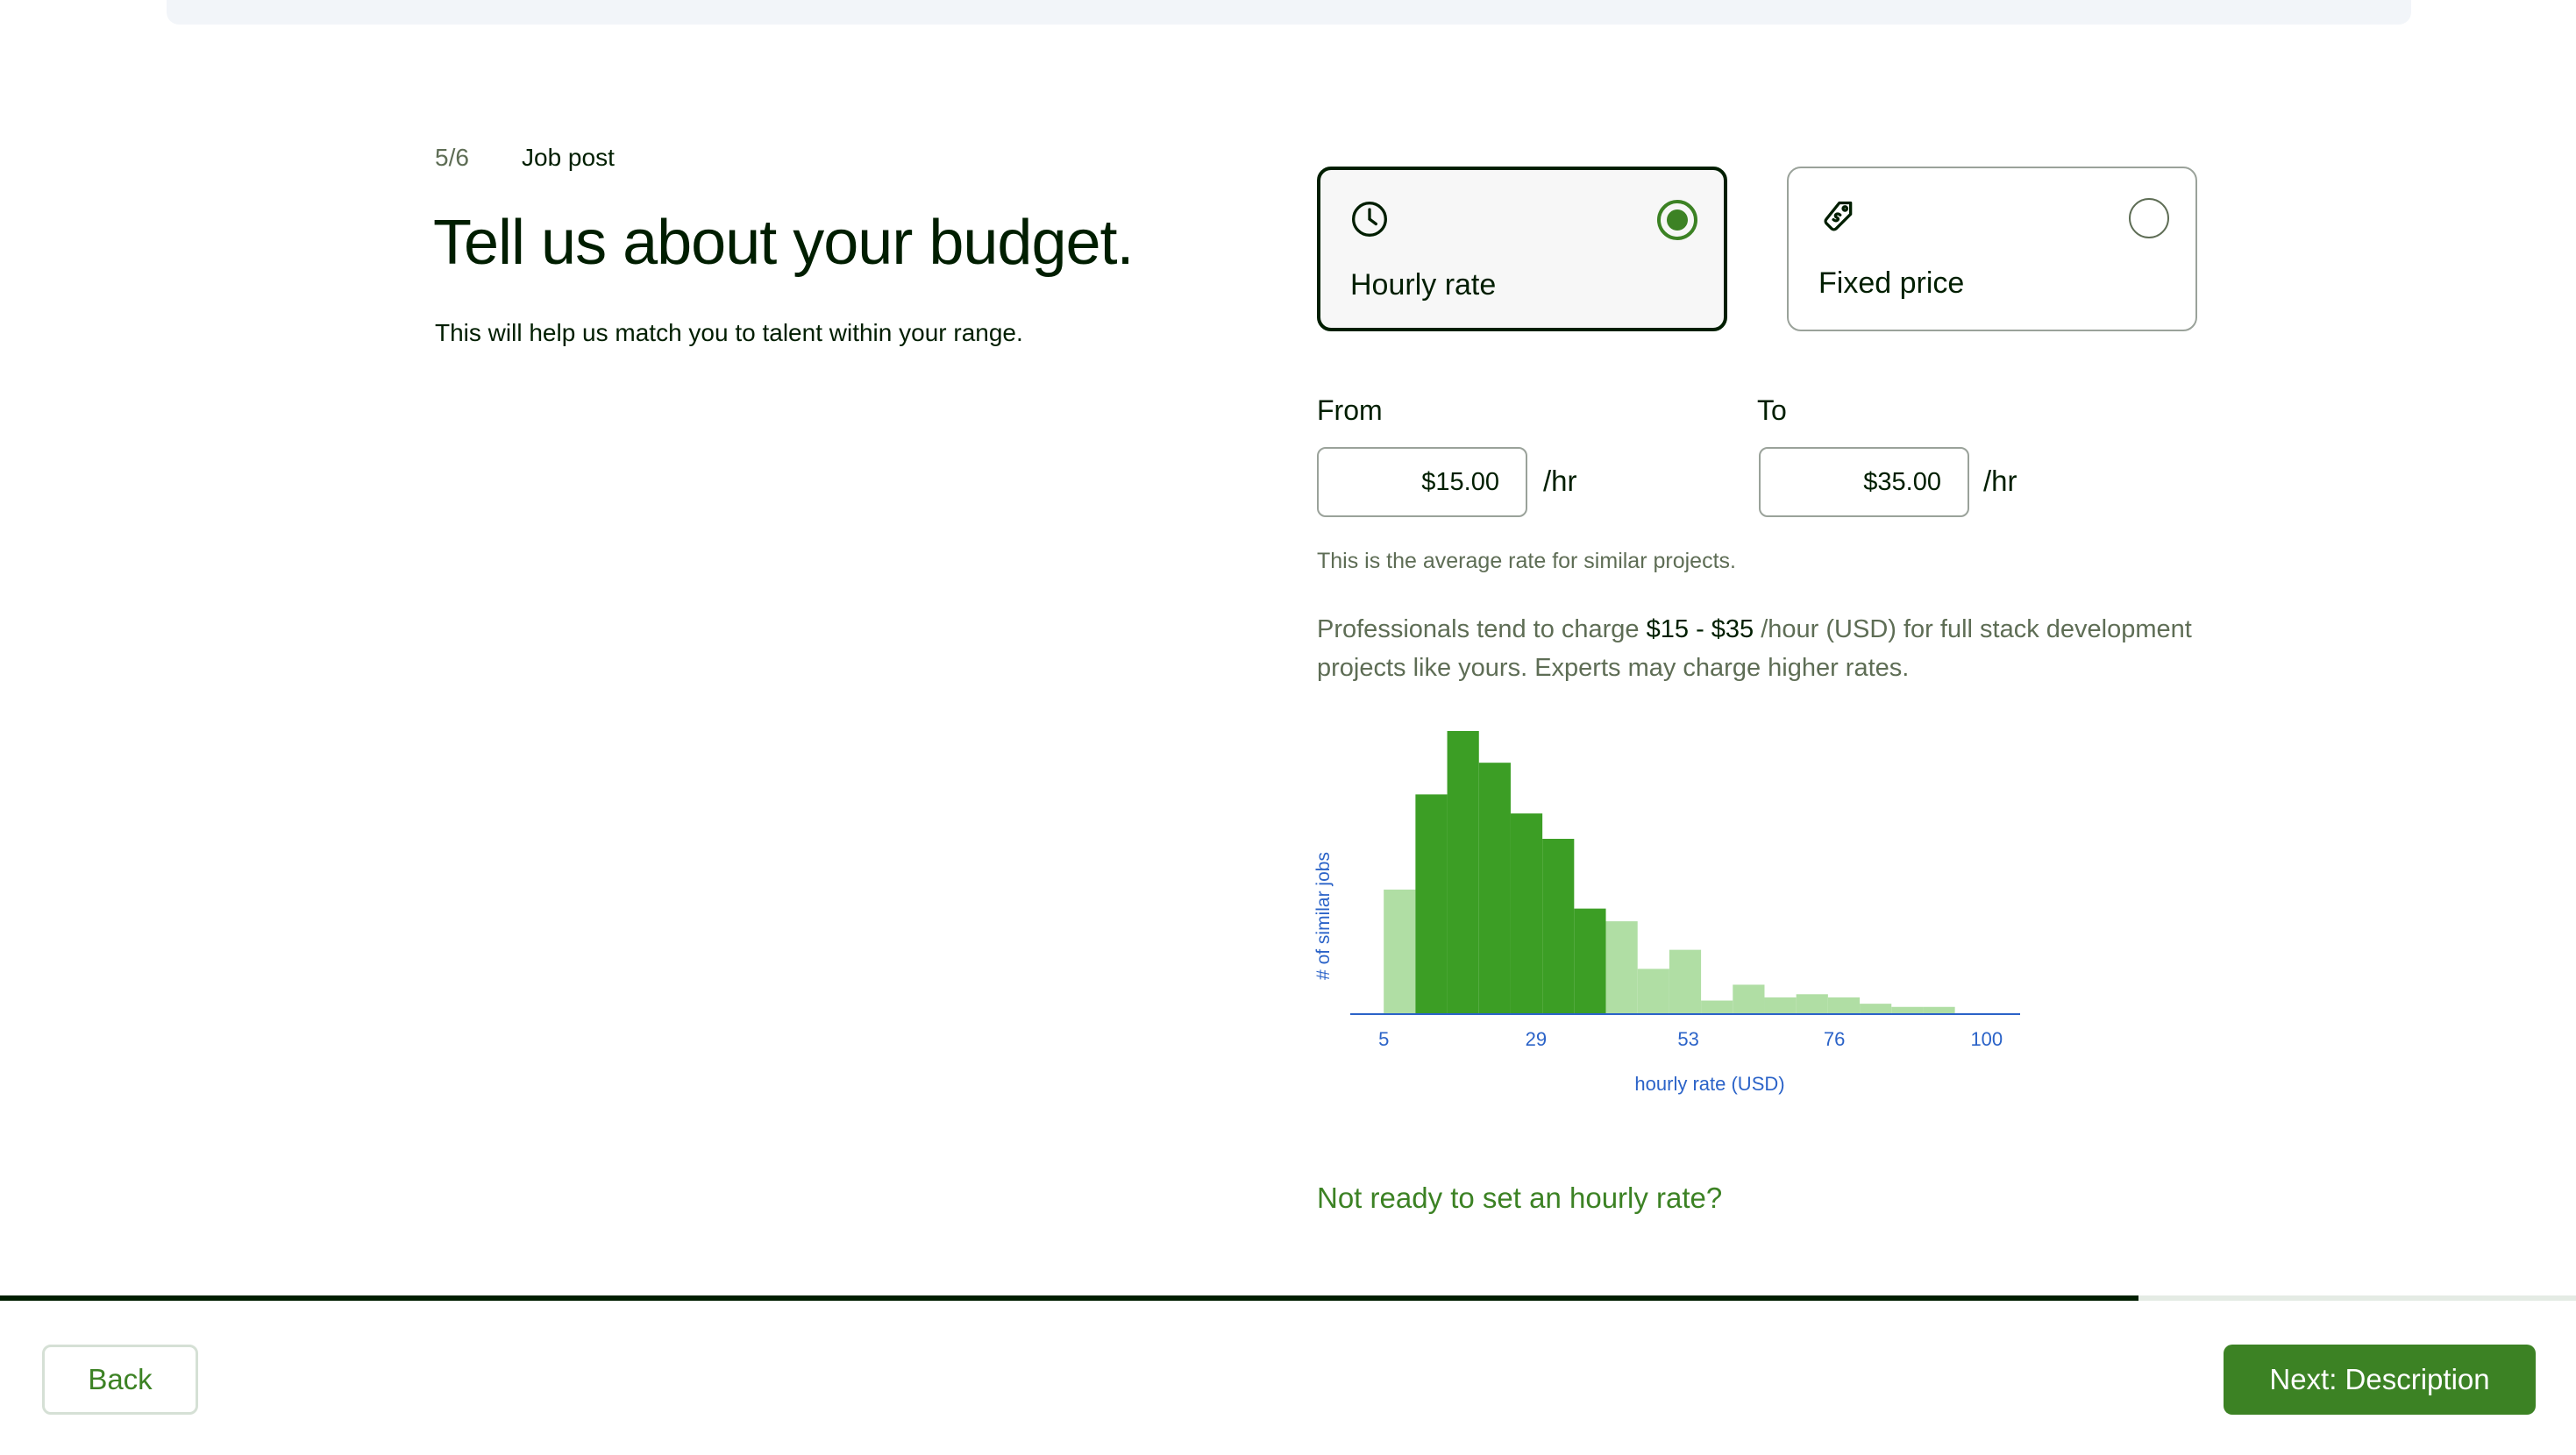 This screenshot has width=2576, height=1455. What do you see at coordinates (1677, 220) in the screenshot?
I see `hourly-rate-radio` at bounding box center [1677, 220].